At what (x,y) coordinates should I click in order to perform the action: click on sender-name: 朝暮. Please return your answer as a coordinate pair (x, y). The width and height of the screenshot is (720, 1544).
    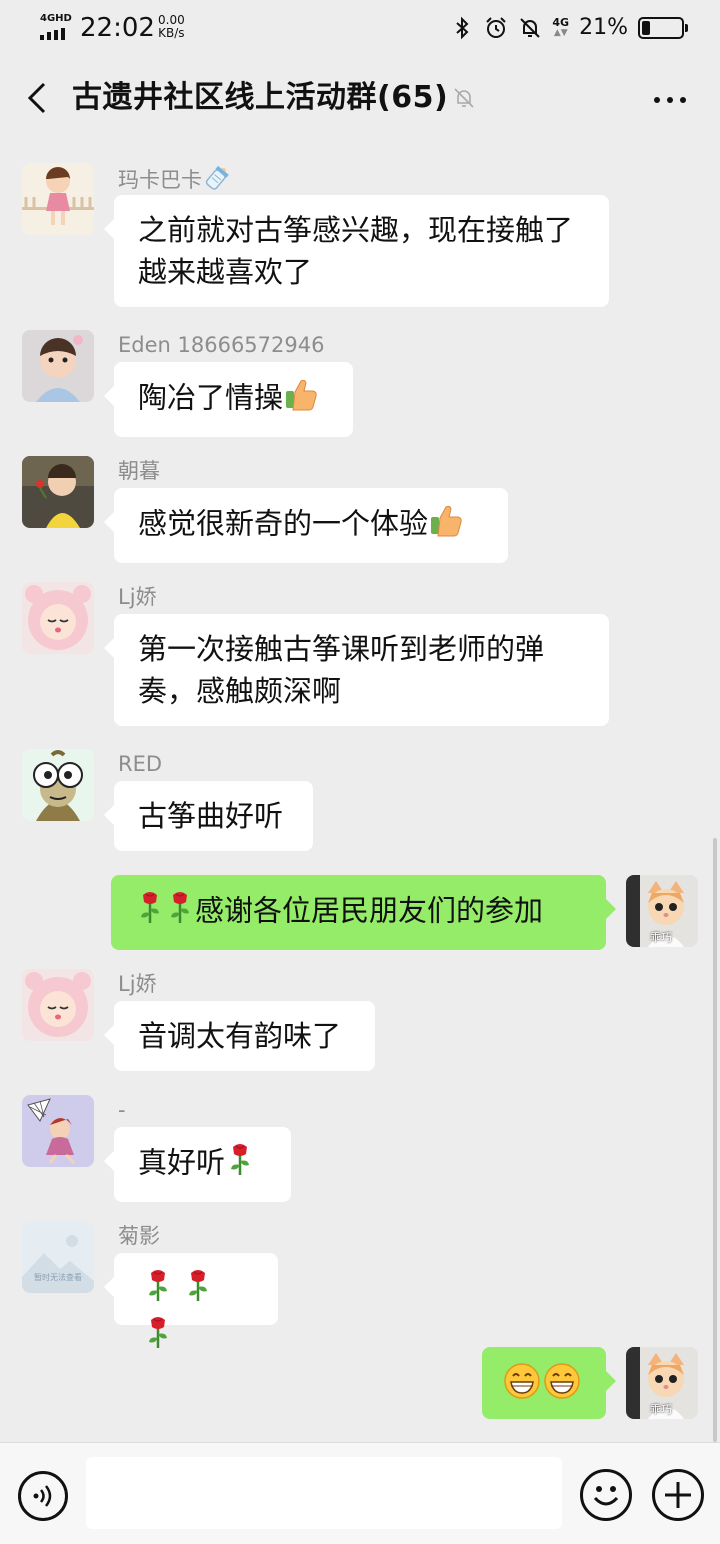
    Looking at the image, I should click on (139, 471).